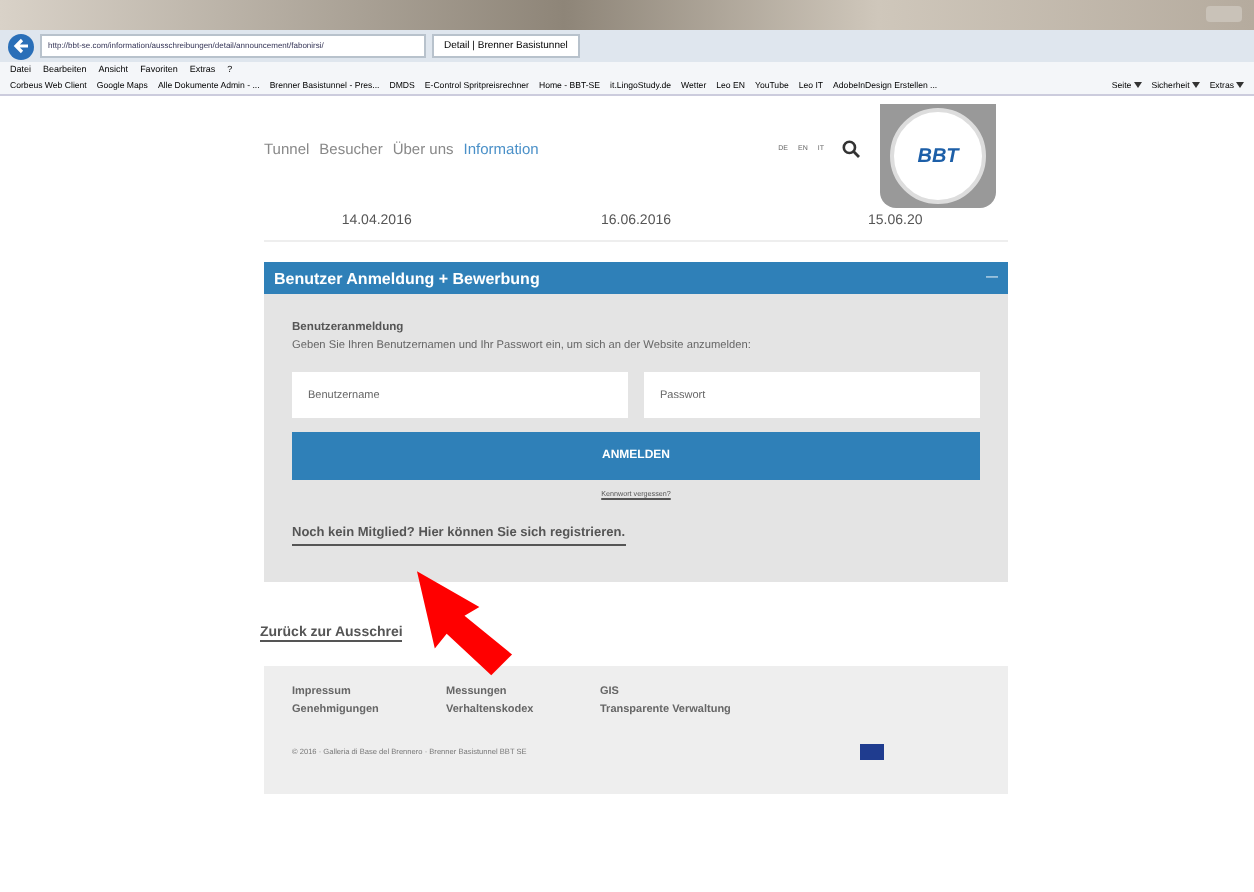 This screenshot has width=1254, height=892. I want to click on arrow-annotation, so click(466, 624).